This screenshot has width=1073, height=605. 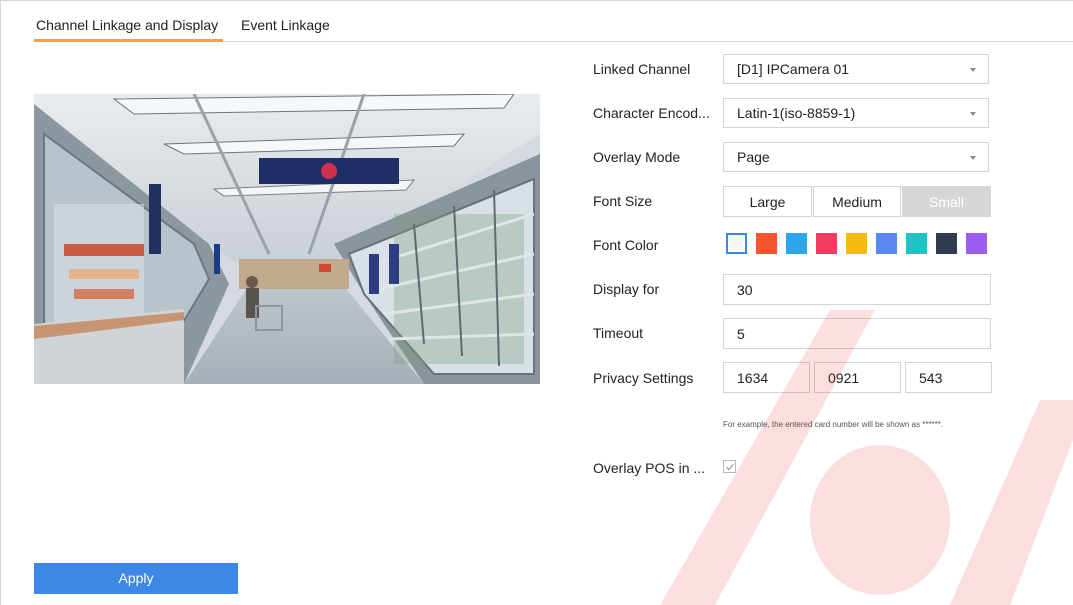 I want to click on tab-event-linkage: Event Linkage, so click(x=285, y=25).